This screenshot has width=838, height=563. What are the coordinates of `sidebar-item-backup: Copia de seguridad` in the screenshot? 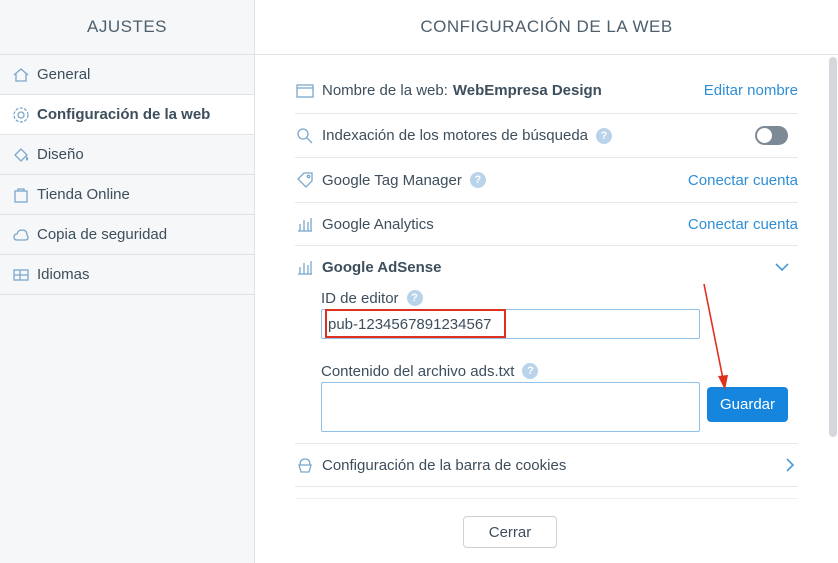 It's located at (127, 235).